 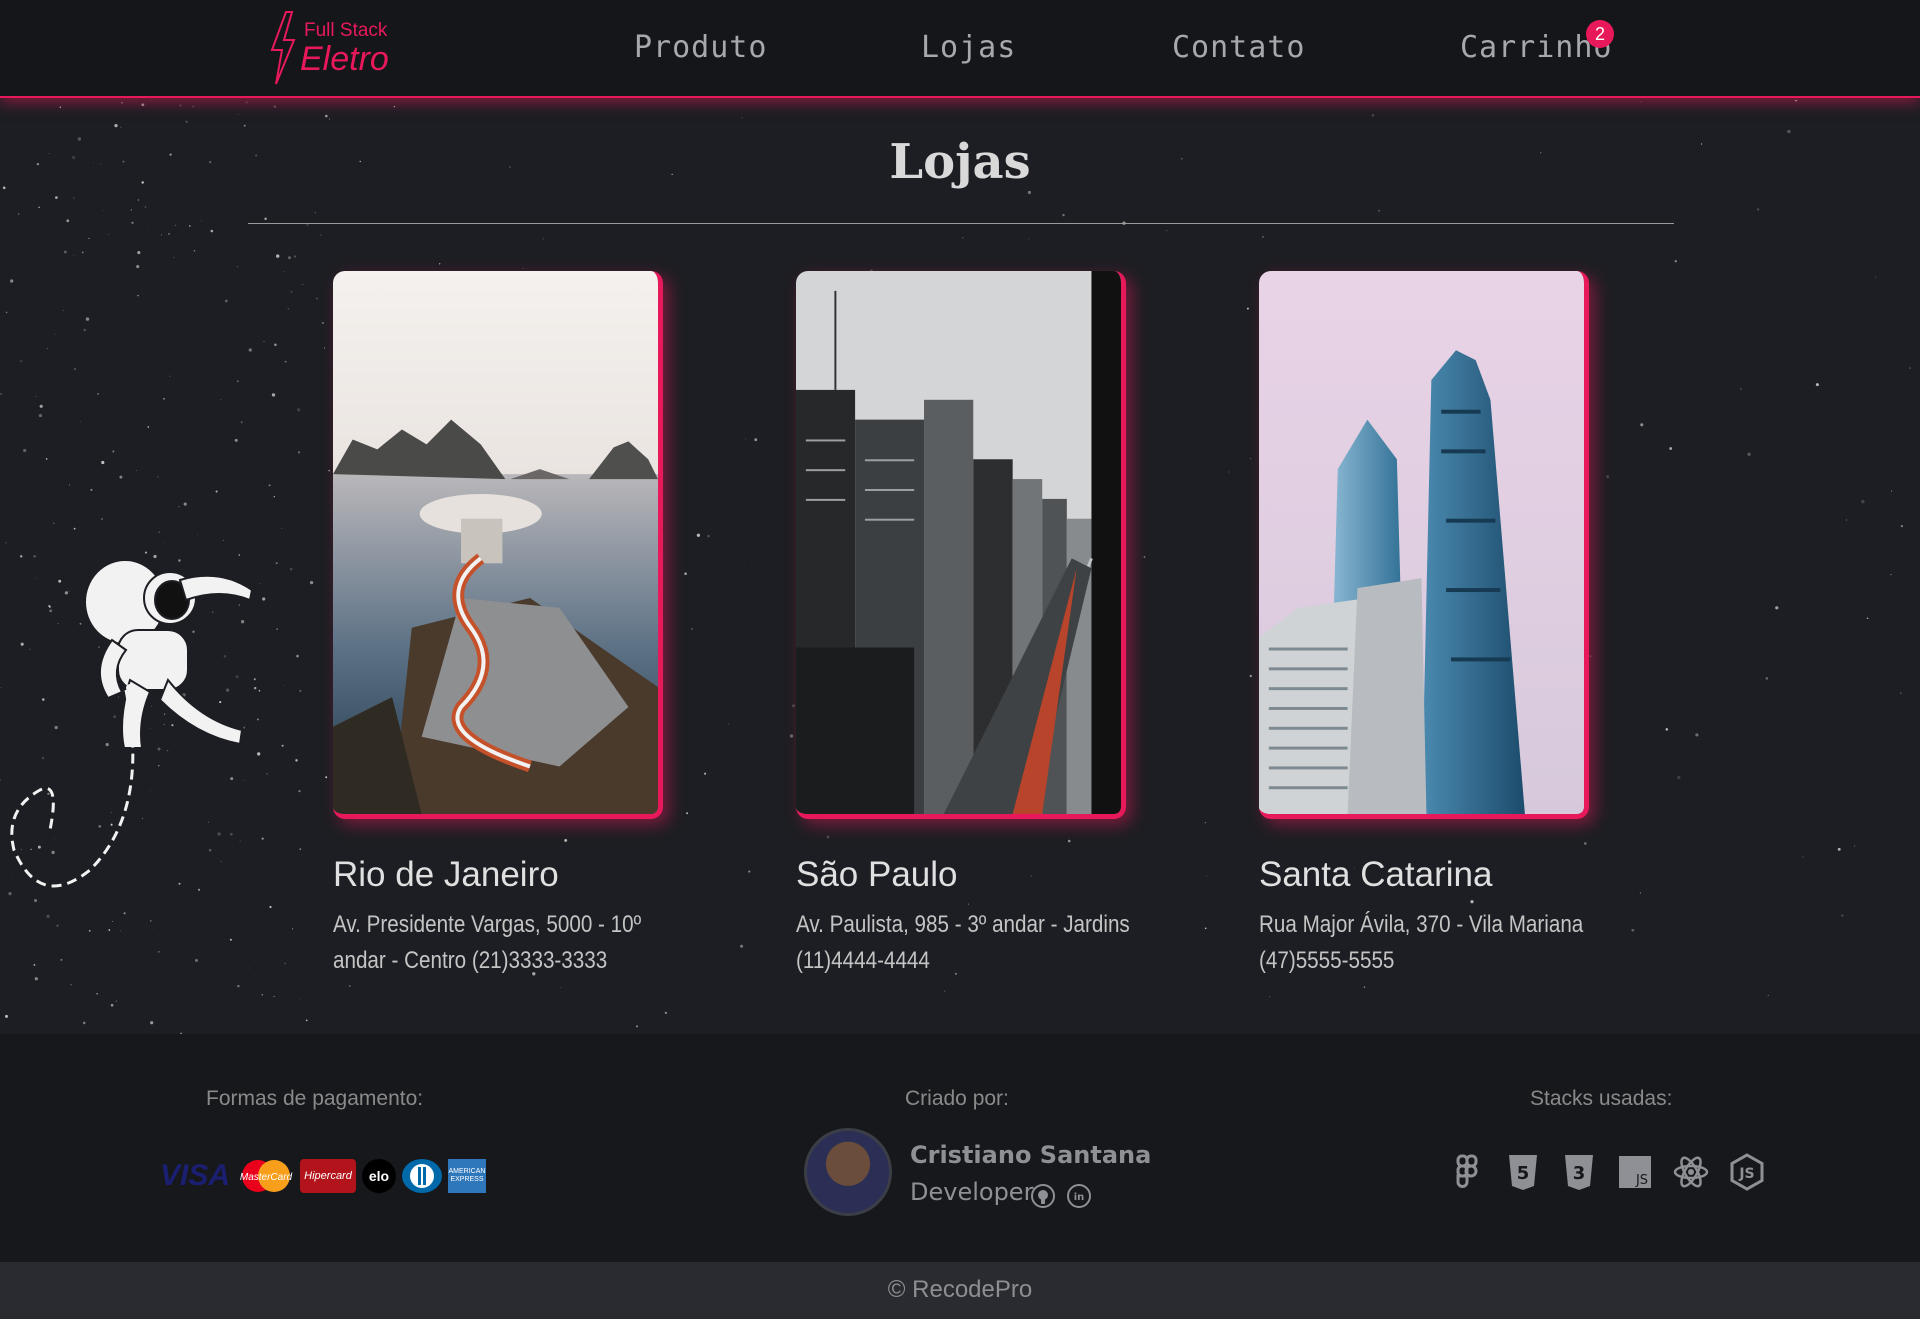 I want to click on copyright-text: © RecodePro, so click(x=960, y=1289).